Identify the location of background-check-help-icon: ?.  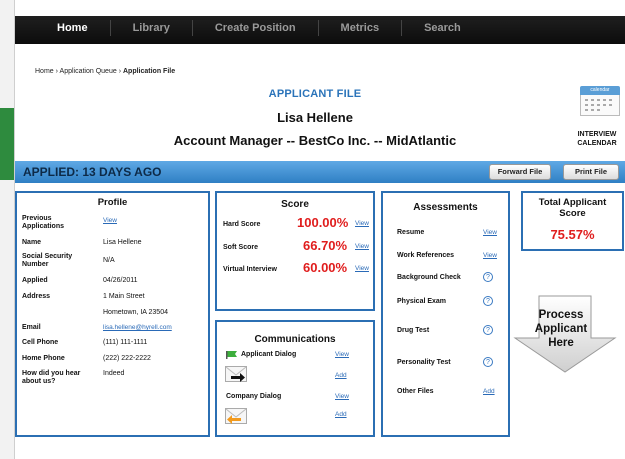
(488, 277).